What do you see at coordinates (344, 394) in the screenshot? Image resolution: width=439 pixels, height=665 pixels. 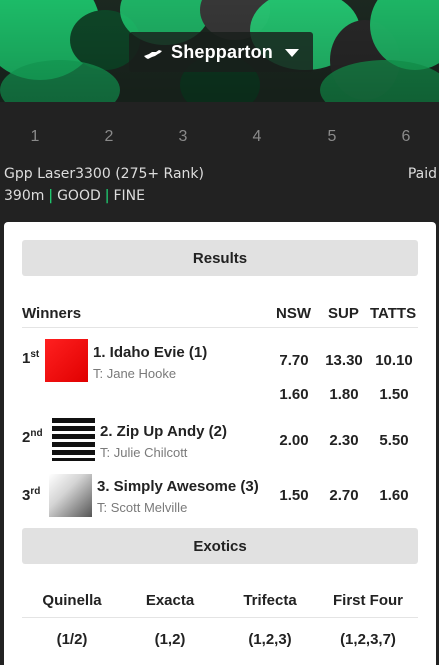 I see `odds-sup-place-1: 1.80` at bounding box center [344, 394].